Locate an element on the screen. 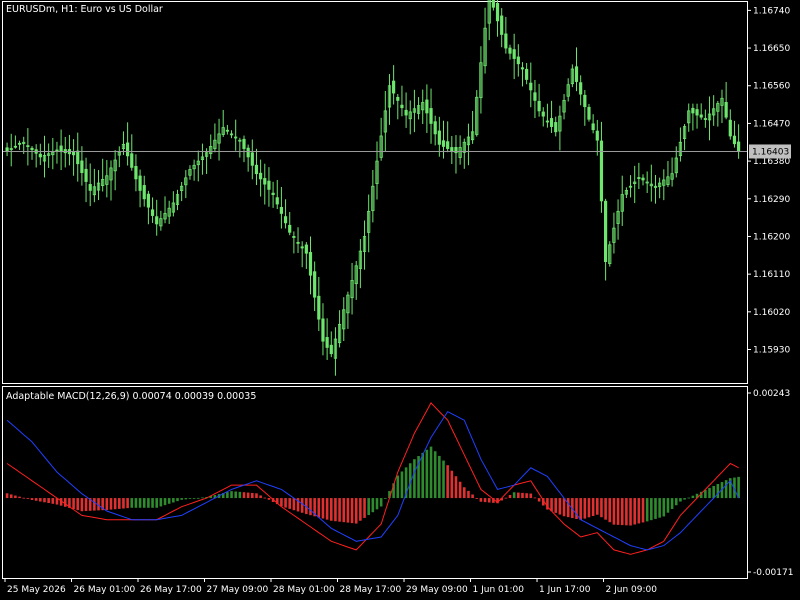 This screenshot has height=600, width=800. time-tick-label: 1 Jun 17:00 is located at coordinates (565, 590).